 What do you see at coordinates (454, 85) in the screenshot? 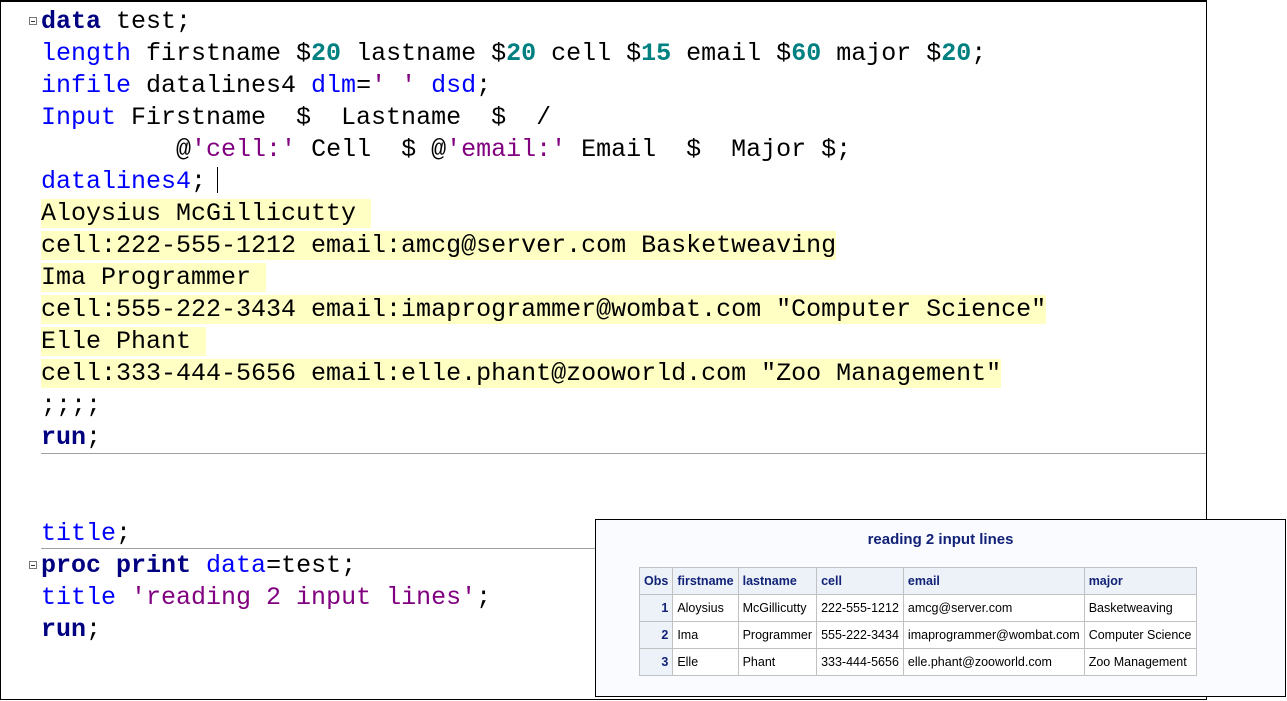
I see `code-token: dsd` at bounding box center [454, 85].